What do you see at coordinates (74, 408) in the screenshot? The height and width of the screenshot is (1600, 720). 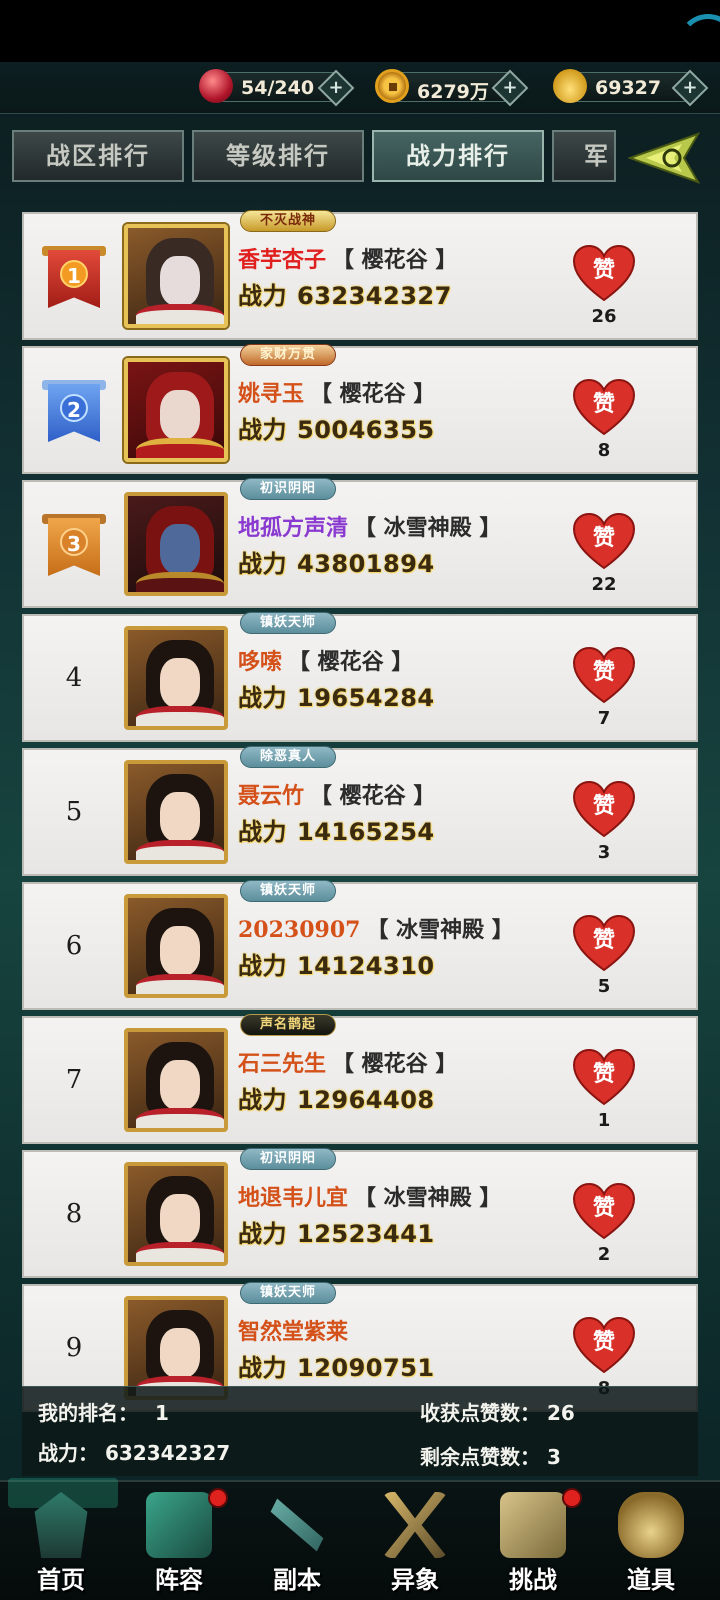 I see `rank-number: 2` at bounding box center [74, 408].